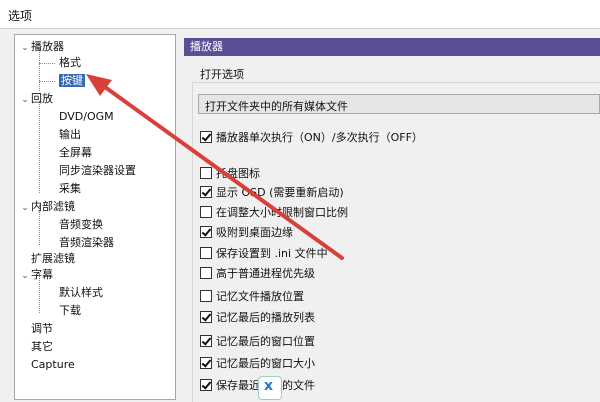 This screenshot has width=600, height=402. What do you see at coordinates (257, 274) in the screenshot?
I see `checkbox-above-normal-priority: 高于普通进程优先级` at bounding box center [257, 274].